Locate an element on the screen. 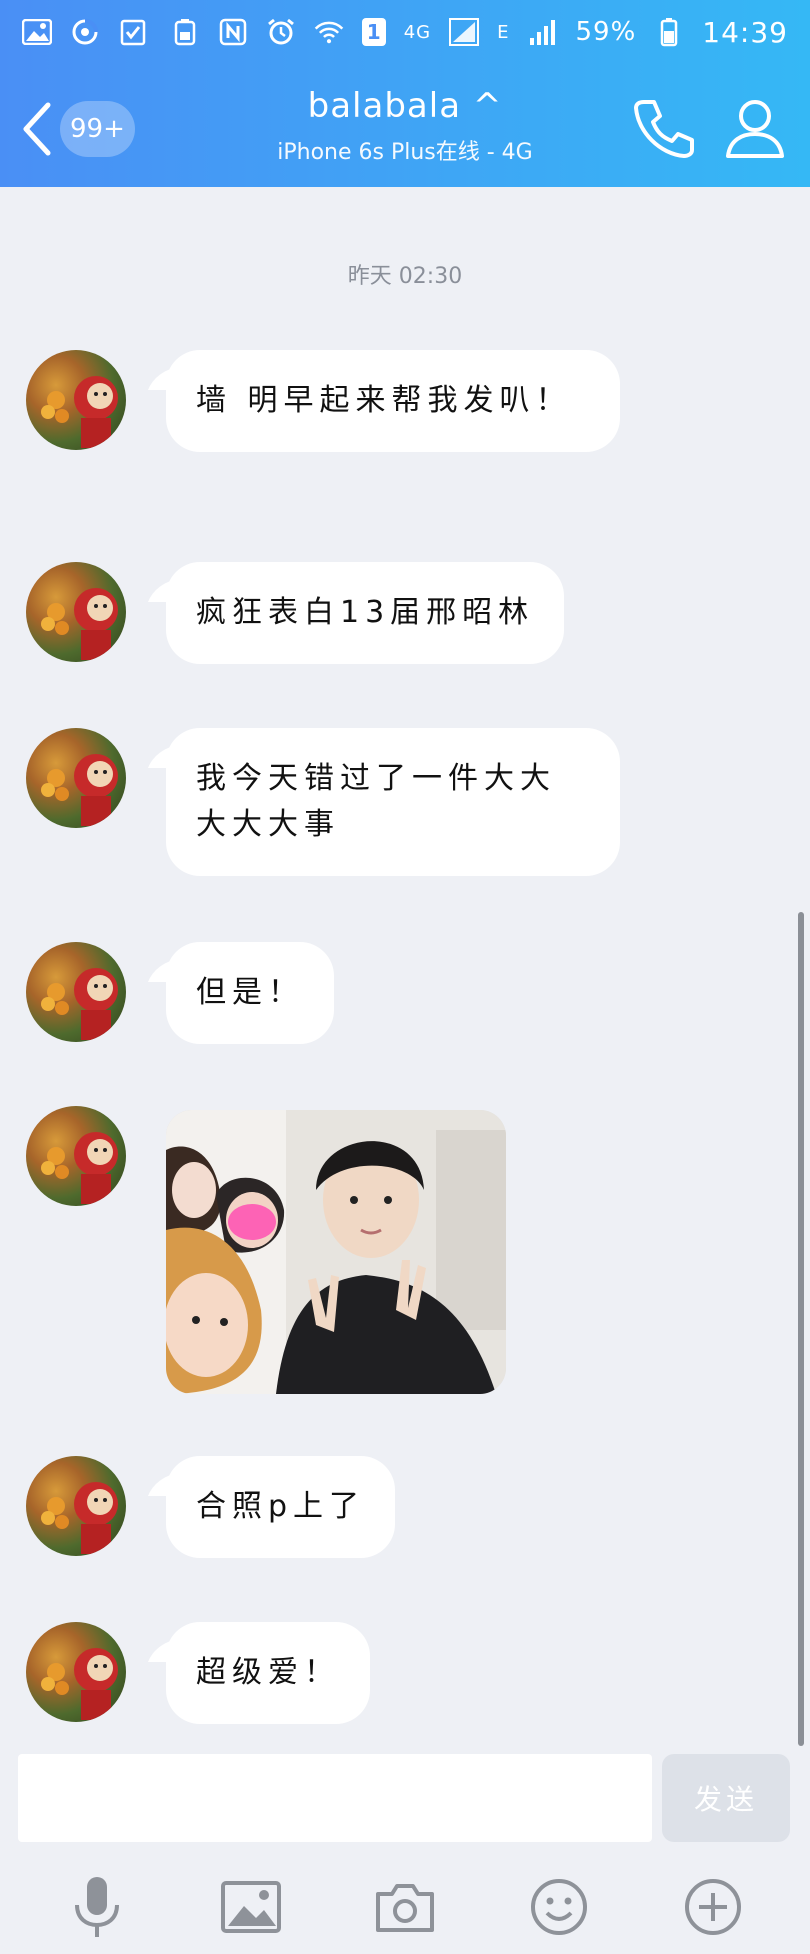 This screenshot has height=1954, width=810. call-button is located at coordinates (664, 128).